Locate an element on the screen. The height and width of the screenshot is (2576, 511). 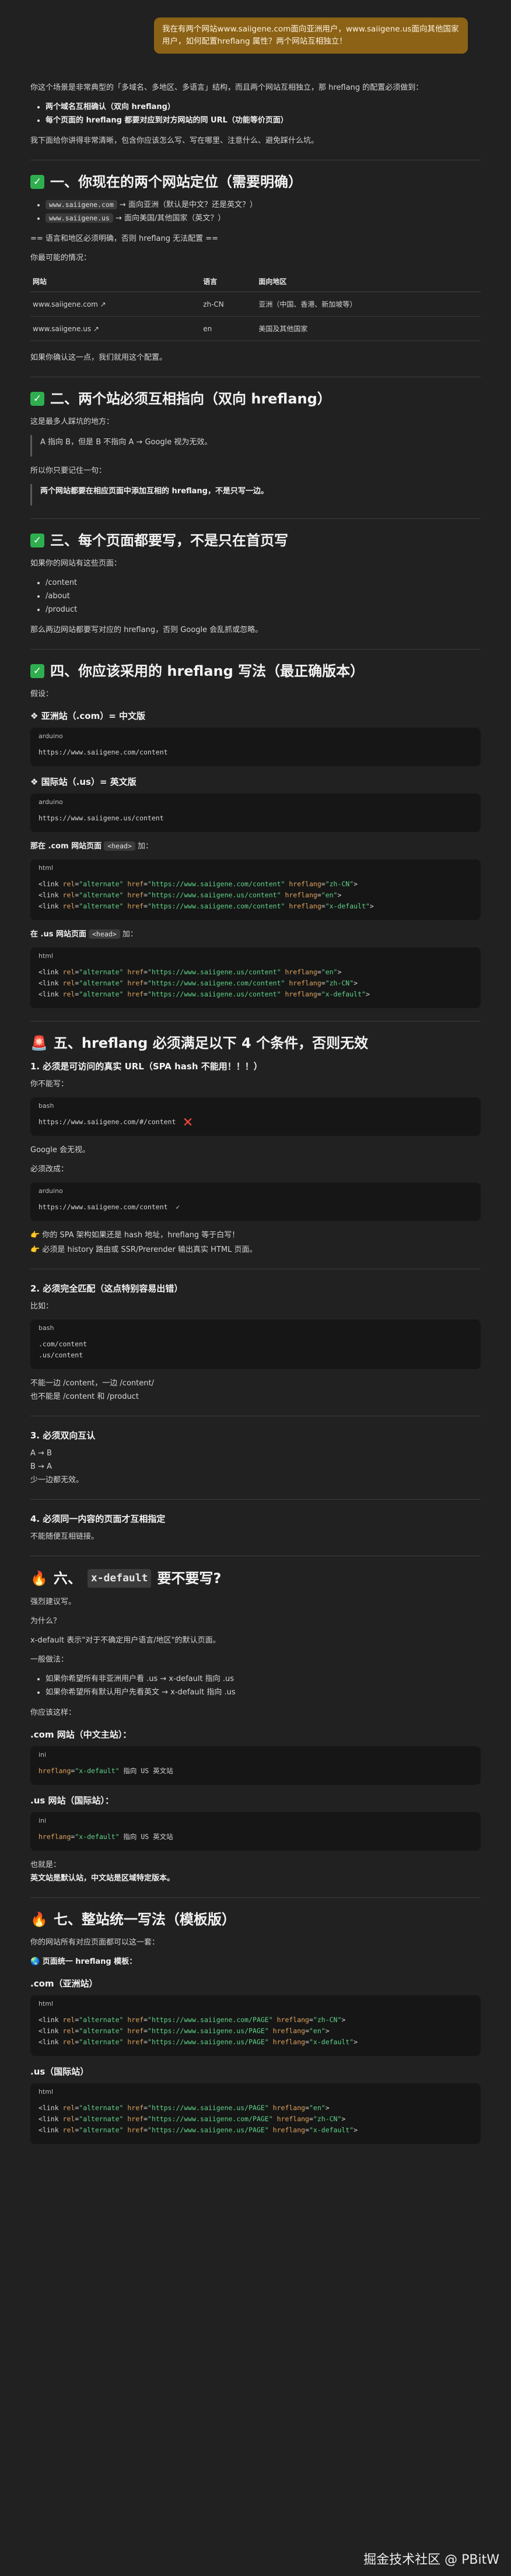
quote: A 指向 B，但是 B 不指向 A → Google 视为无效。 is located at coordinates (256, 446).